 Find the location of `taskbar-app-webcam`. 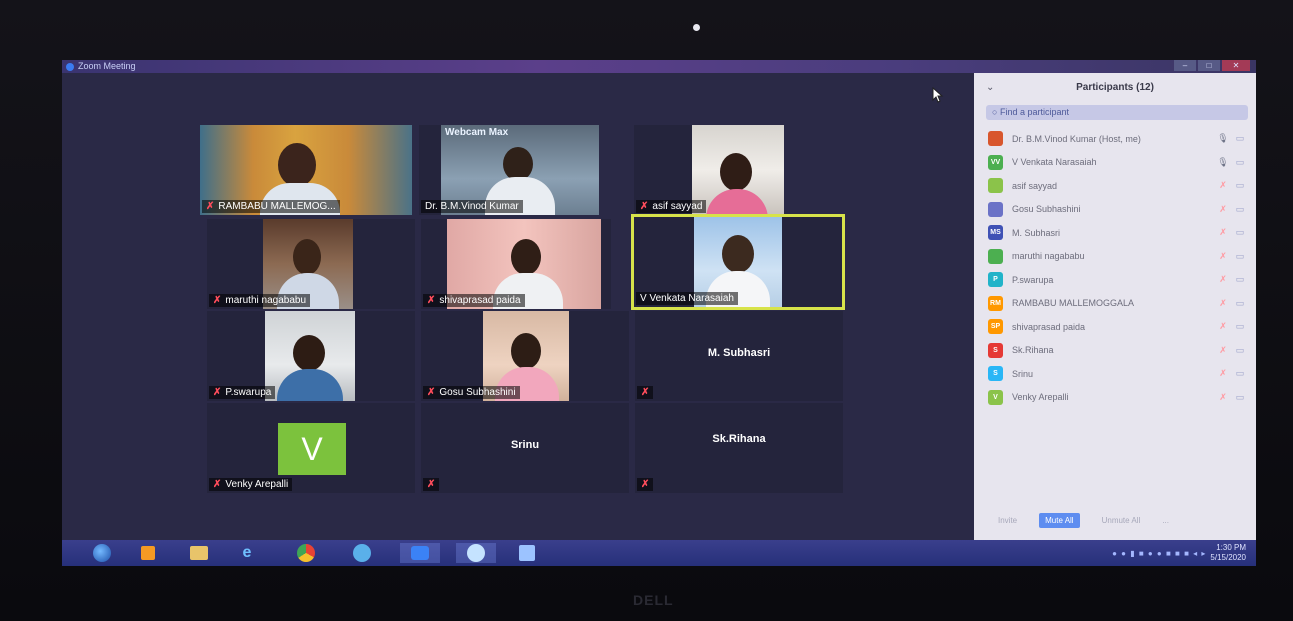

taskbar-app-webcam is located at coordinates (362, 553).